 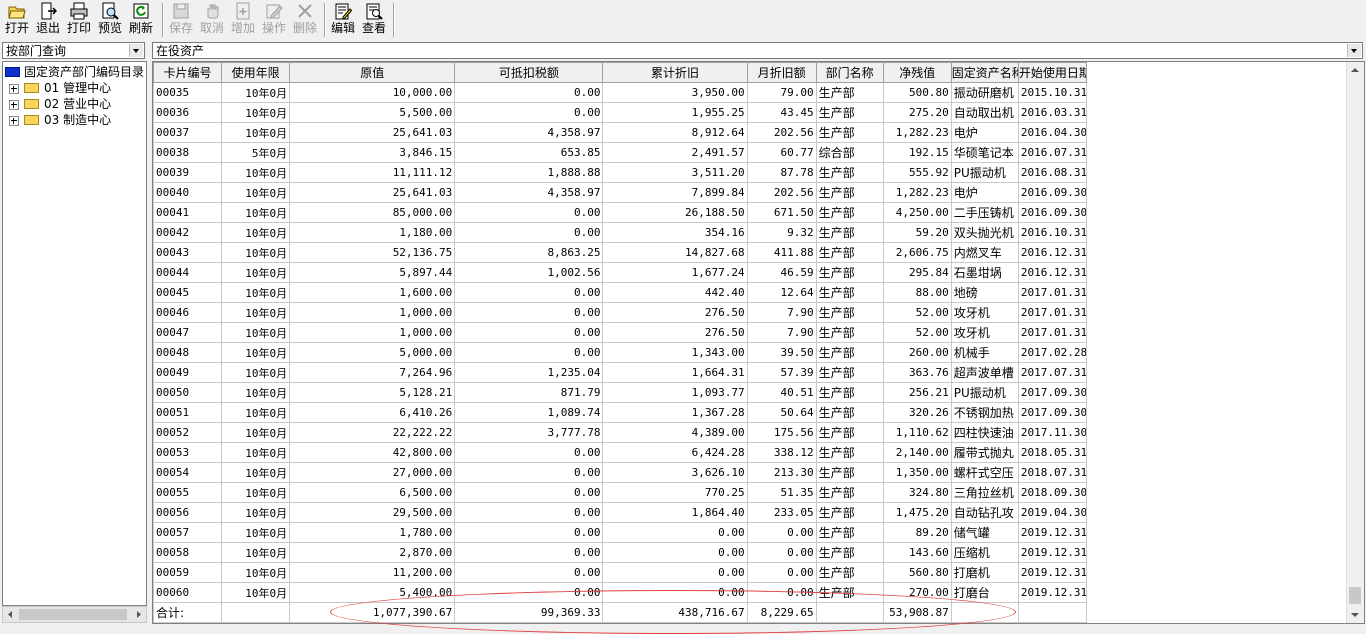 What do you see at coordinates (984, 392) in the screenshot?
I see `table-cell: PU振动机` at bounding box center [984, 392].